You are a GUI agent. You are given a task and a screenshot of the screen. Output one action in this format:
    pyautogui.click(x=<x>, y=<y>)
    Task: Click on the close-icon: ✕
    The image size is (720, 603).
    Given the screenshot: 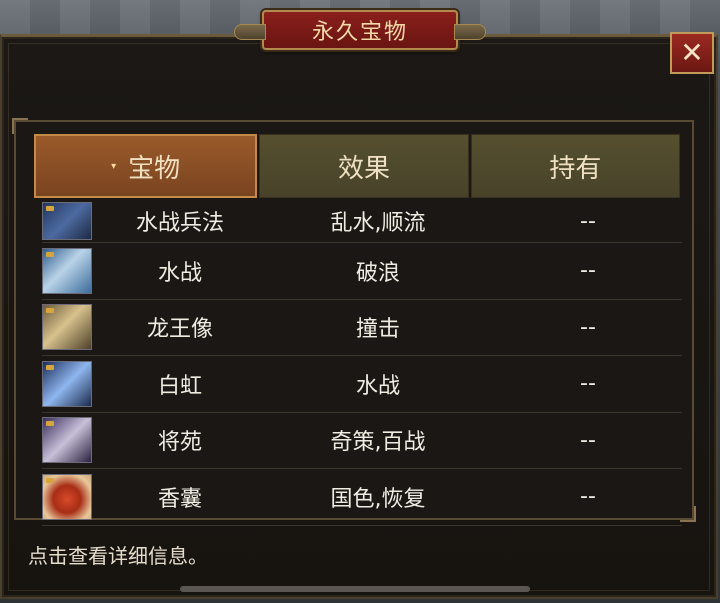 What is the action you would take?
    pyautogui.click(x=692, y=52)
    